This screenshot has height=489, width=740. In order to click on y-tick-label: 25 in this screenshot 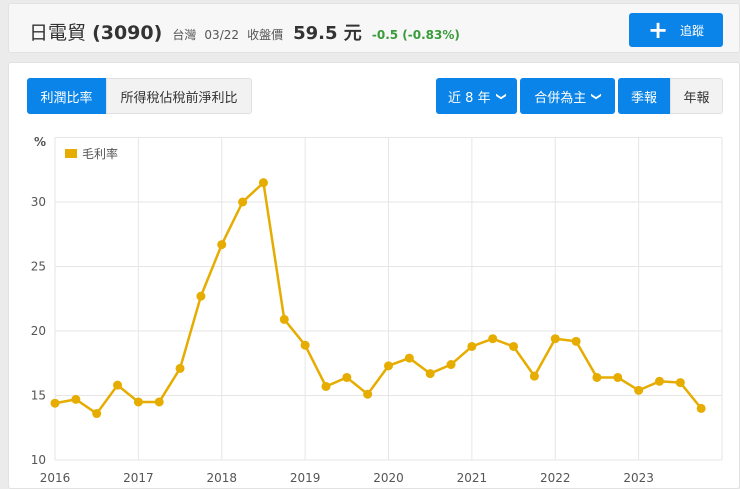, I will do `click(38, 267)`.